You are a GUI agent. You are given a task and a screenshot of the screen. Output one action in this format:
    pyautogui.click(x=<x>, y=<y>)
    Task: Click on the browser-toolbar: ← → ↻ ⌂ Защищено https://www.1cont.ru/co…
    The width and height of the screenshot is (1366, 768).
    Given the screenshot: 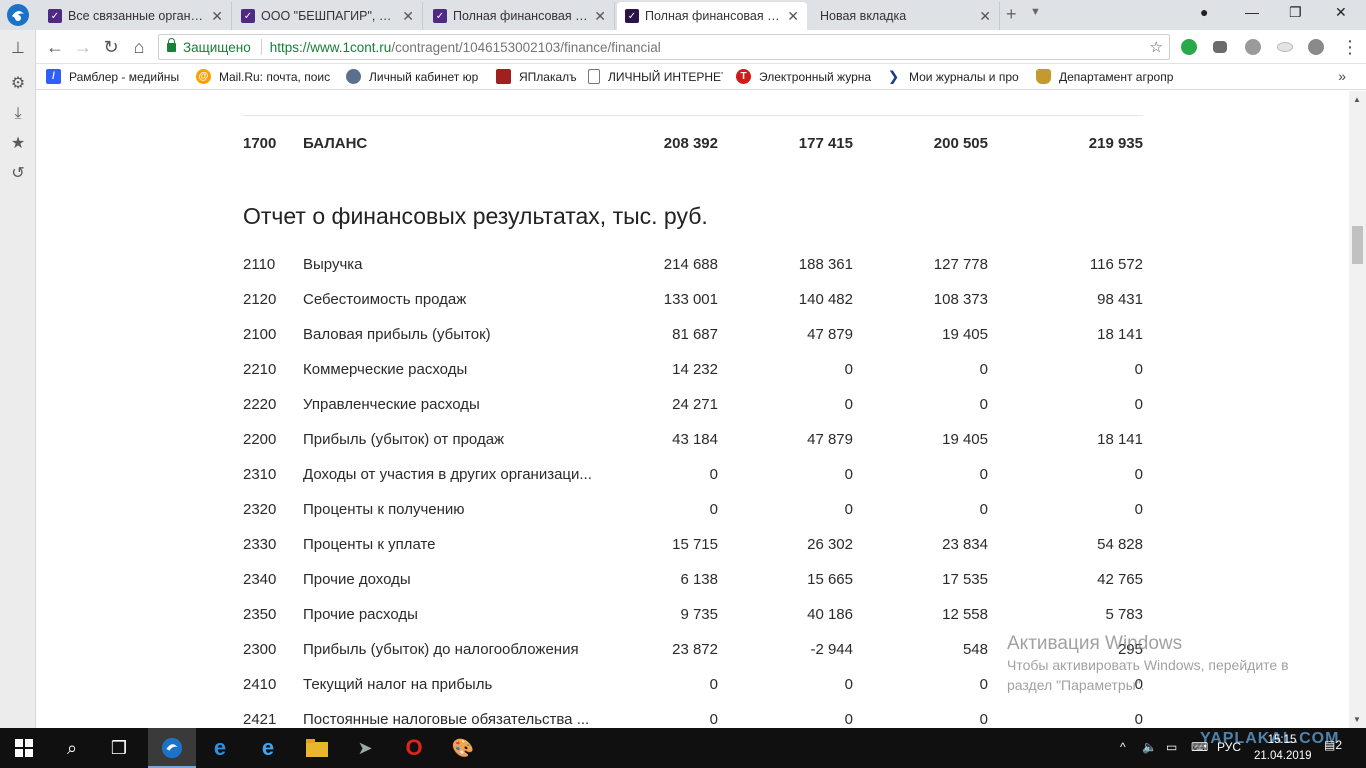 What is the action you would take?
    pyautogui.click(x=683, y=47)
    